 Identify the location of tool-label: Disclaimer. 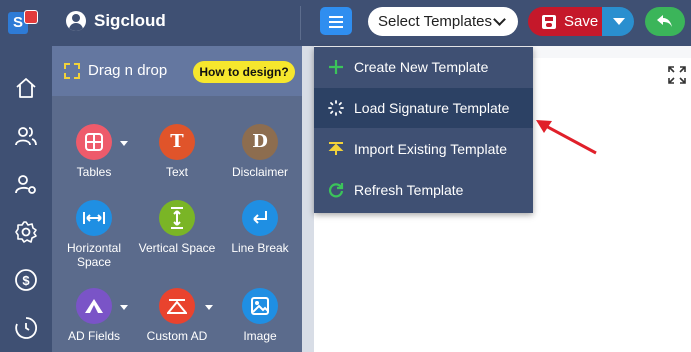
(259, 172).